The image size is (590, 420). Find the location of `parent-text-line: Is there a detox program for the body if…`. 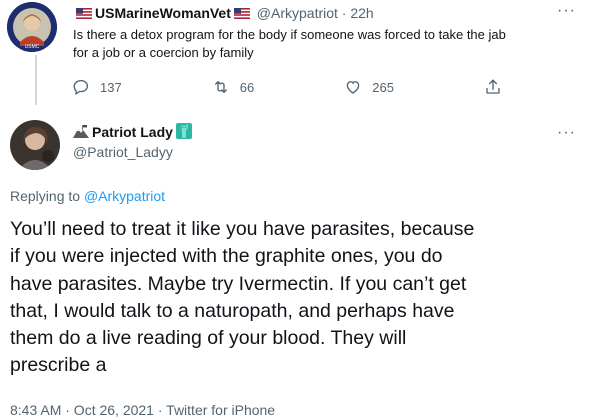

parent-text-line: Is there a detox program for the body if… is located at coordinates (289, 34).